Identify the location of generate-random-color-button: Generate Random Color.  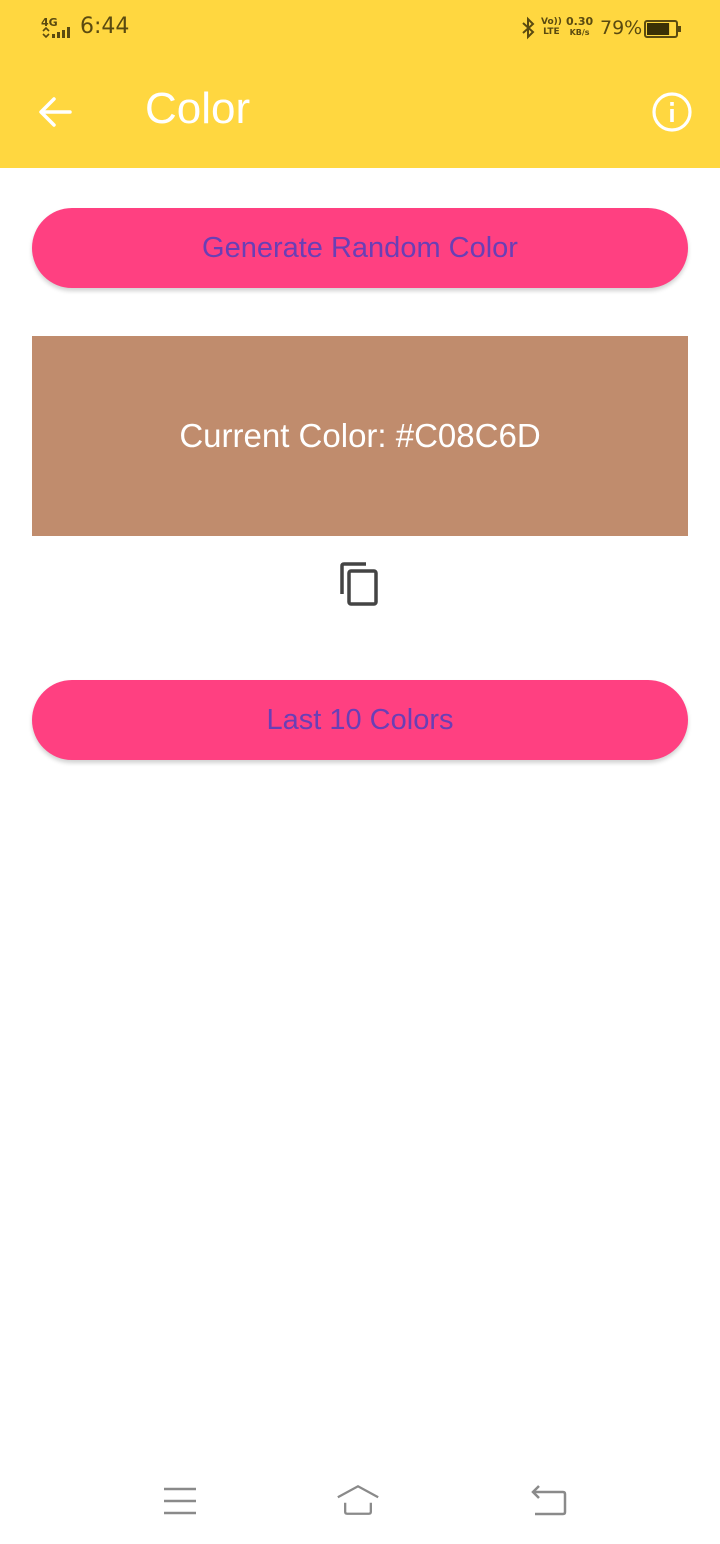
(360, 248).